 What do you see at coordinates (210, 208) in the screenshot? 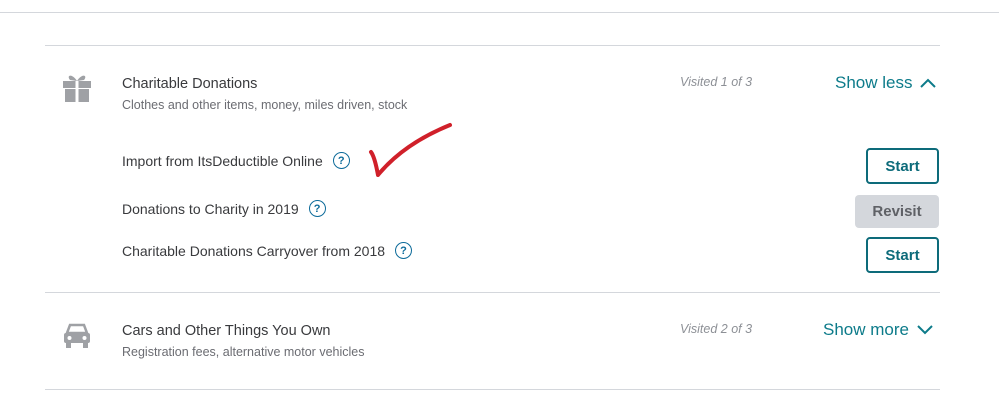
I see `item-label: Donations to Charity in 2019` at bounding box center [210, 208].